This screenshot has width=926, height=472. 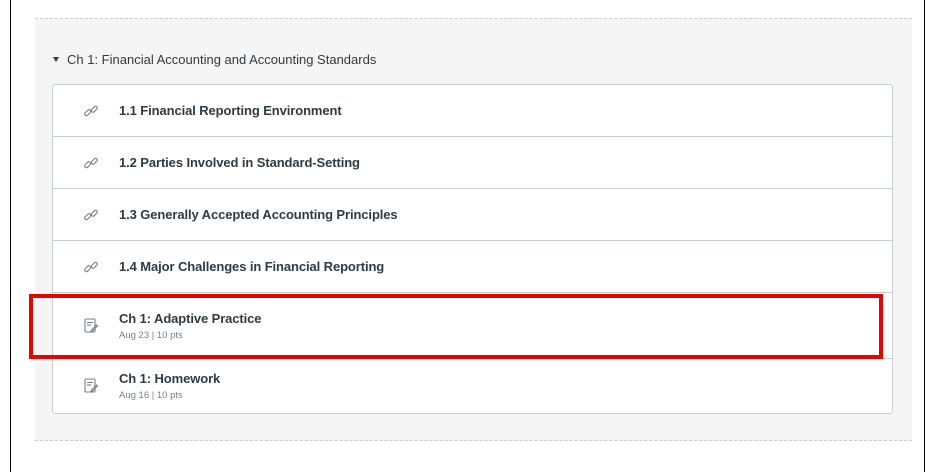 I want to click on caret-down-icon, so click(x=56, y=59).